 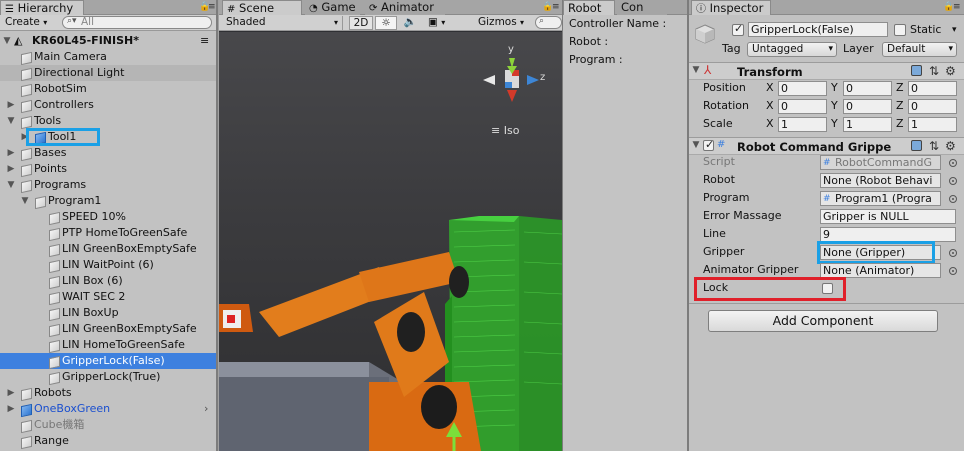 I want to click on hierarchy-item: RobotSim, so click(x=108, y=89).